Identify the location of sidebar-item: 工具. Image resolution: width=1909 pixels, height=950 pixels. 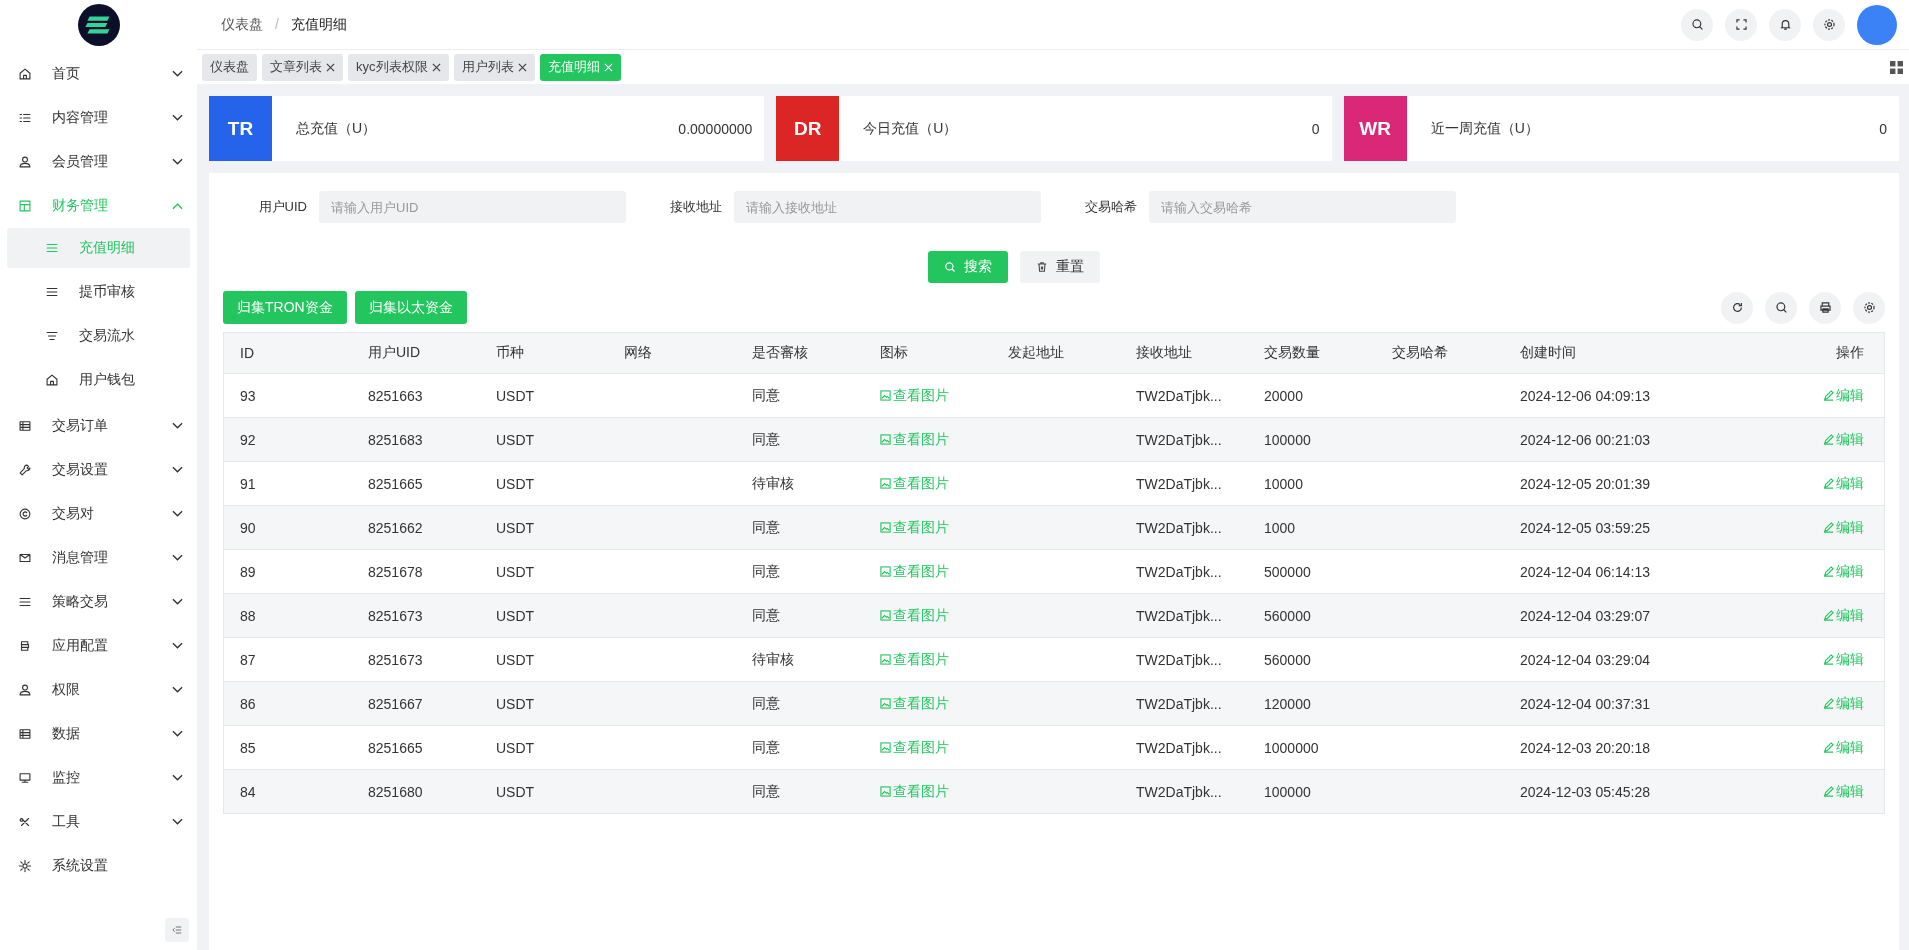
(98, 822).